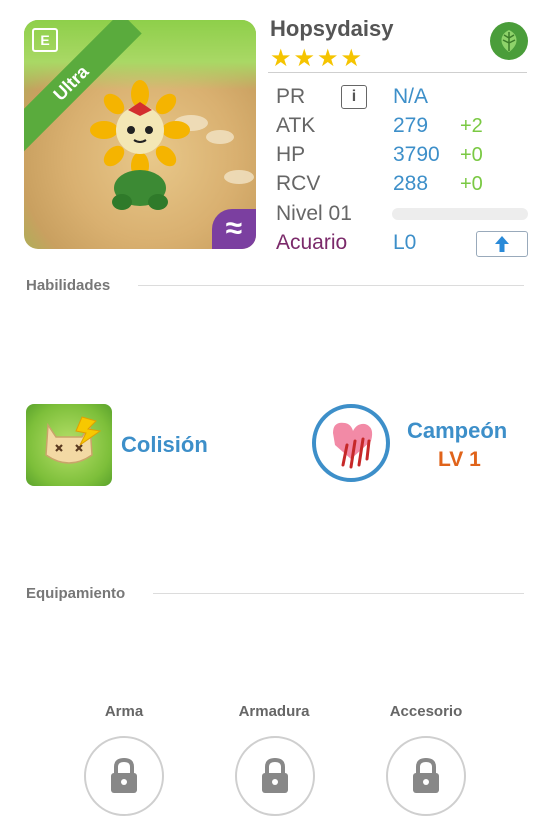 This screenshot has width=551, height=816. I want to click on level-label: Nivel 01, so click(314, 213).